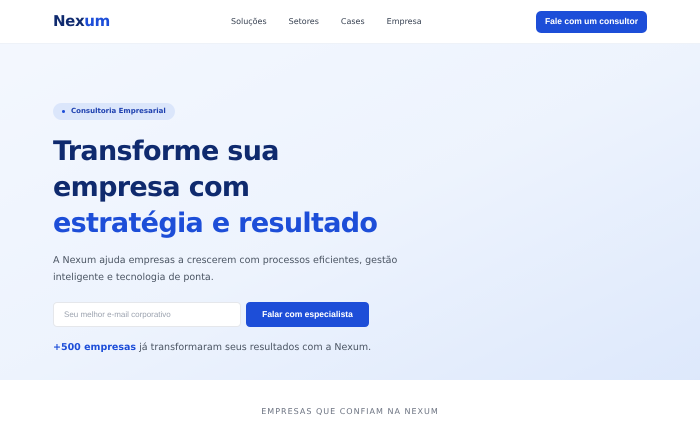 This screenshot has width=700, height=438. I want to click on nav-link: Soluções, so click(249, 22).